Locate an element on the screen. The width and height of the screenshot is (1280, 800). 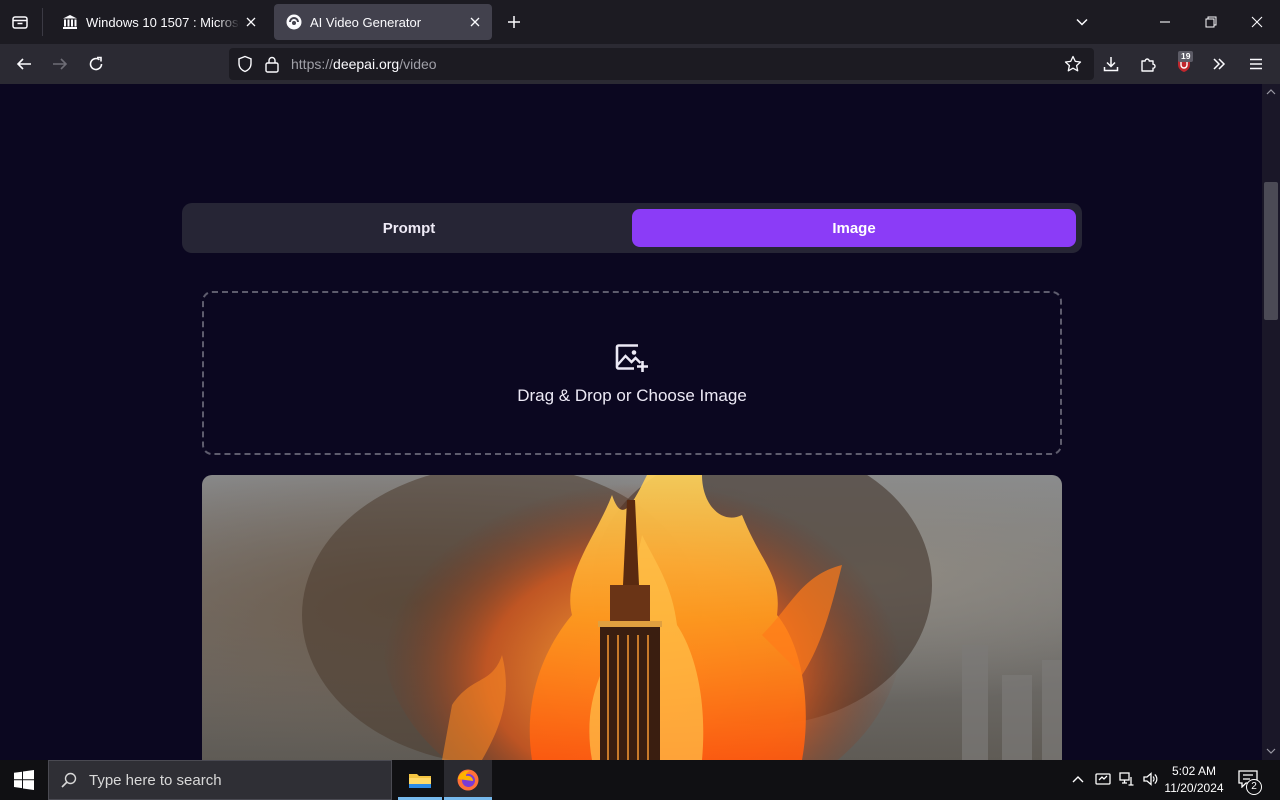
padlock-icon is located at coordinates (272, 64).